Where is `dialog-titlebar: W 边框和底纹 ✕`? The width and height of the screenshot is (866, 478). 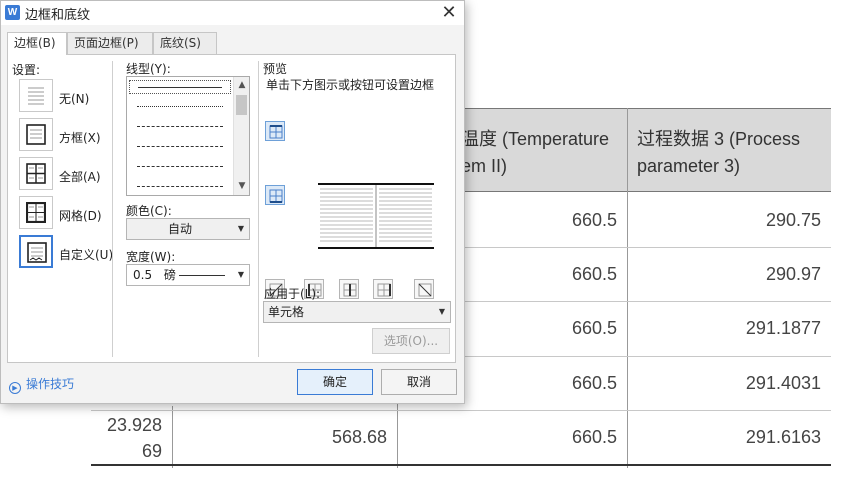 dialog-titlebar: W 边框和底纹 ✕ is located at coordinates (232, 13).